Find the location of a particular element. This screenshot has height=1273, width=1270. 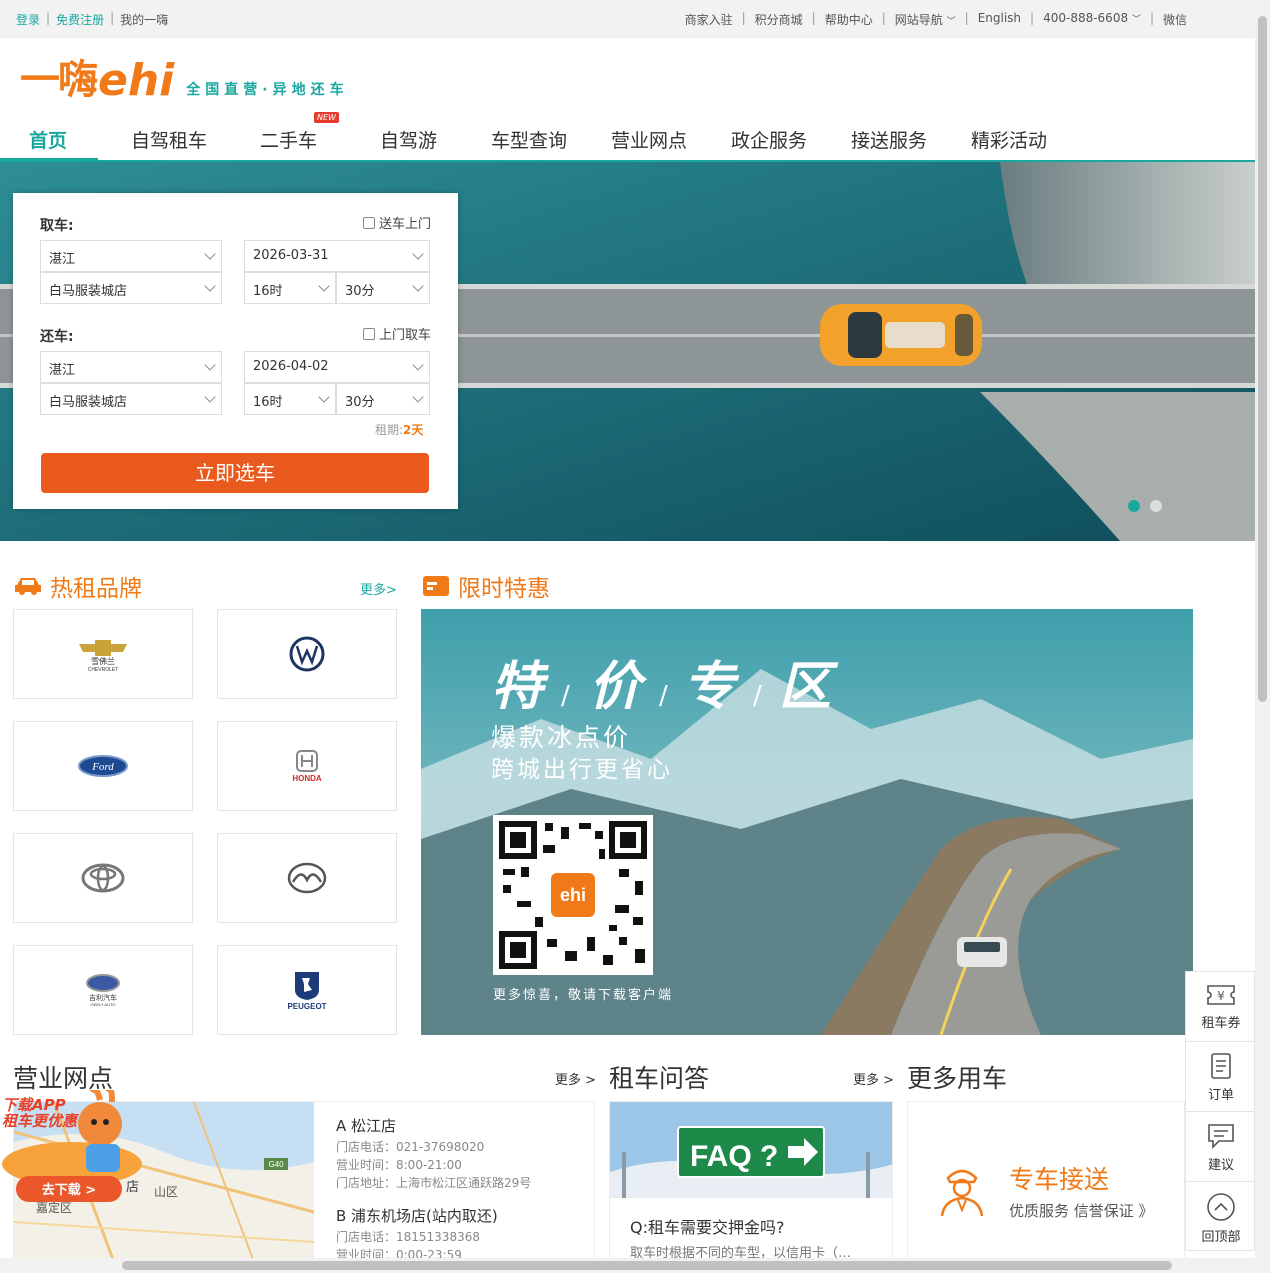

brand-ford: Ford is located at coordinates (103, 766).